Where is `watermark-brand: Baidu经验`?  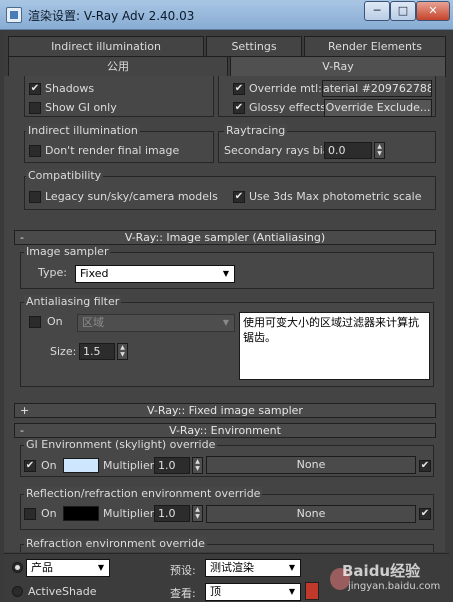 watermark-brand: Baidu经验 is located at coordinates (381, 571).